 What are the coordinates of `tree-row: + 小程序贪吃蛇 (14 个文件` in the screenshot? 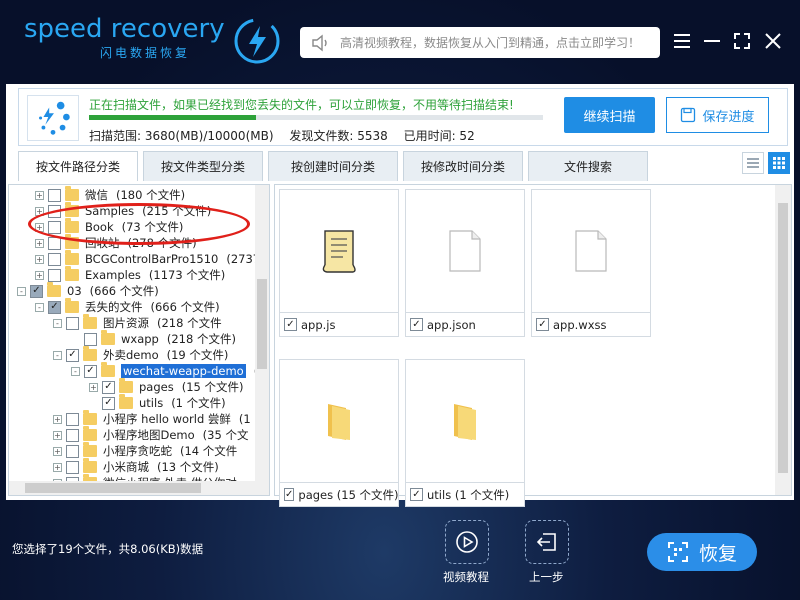 It's located at (145, 450).